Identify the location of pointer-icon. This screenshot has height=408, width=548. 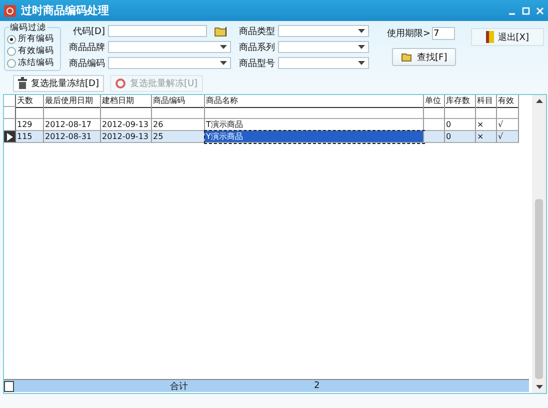
(9, 136).